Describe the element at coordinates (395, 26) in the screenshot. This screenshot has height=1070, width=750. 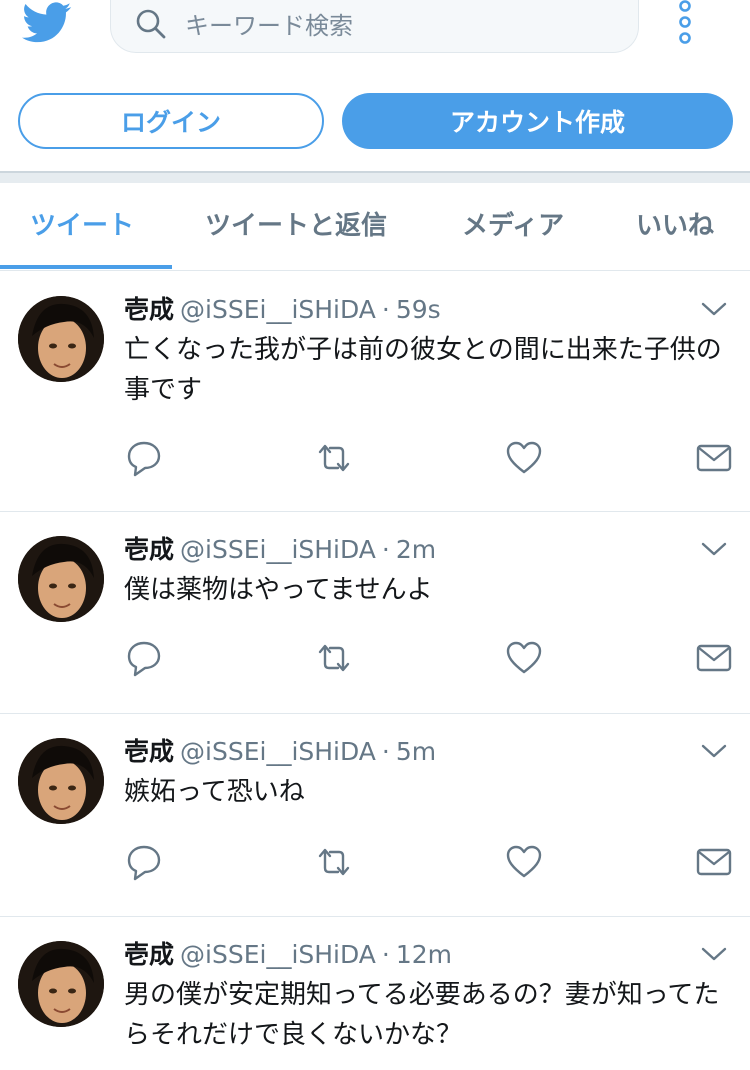
I see `search-input` at that location.